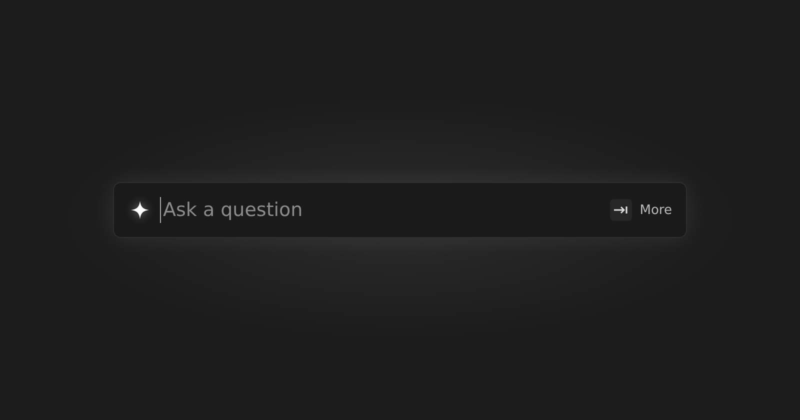 The image size is (800, 420). Describe the element at coordinates (641, 210) in the screenshot. I see `more-button: More` at that location.